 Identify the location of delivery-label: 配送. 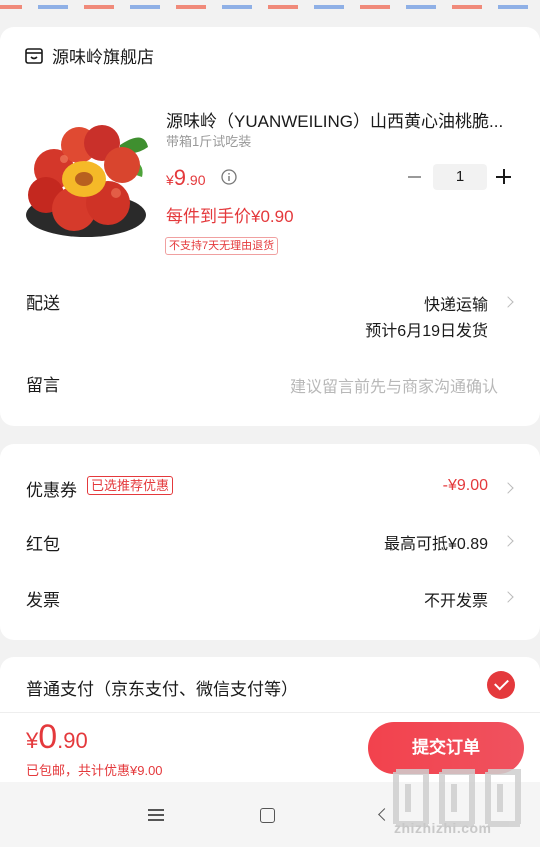
(43, 303).